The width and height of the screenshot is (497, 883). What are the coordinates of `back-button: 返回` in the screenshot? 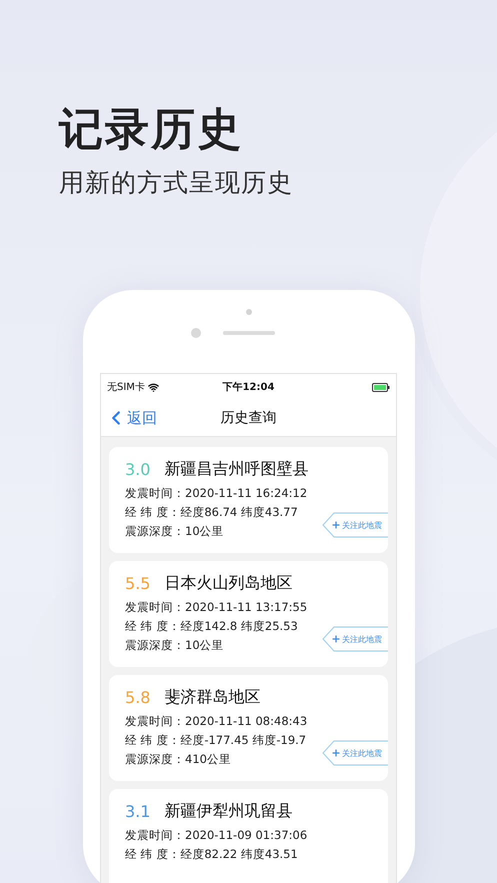 It's located at (131, 418).